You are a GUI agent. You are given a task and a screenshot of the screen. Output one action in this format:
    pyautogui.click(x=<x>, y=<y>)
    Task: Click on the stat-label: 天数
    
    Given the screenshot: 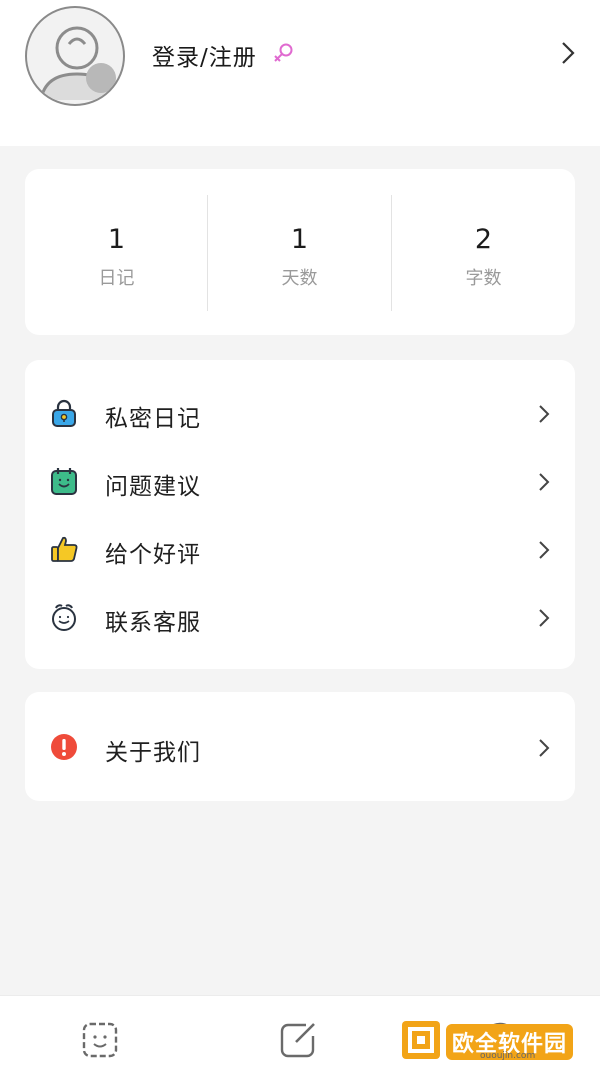 What is the action you would take?
    pyautogui.click(x=299, y=278)
    